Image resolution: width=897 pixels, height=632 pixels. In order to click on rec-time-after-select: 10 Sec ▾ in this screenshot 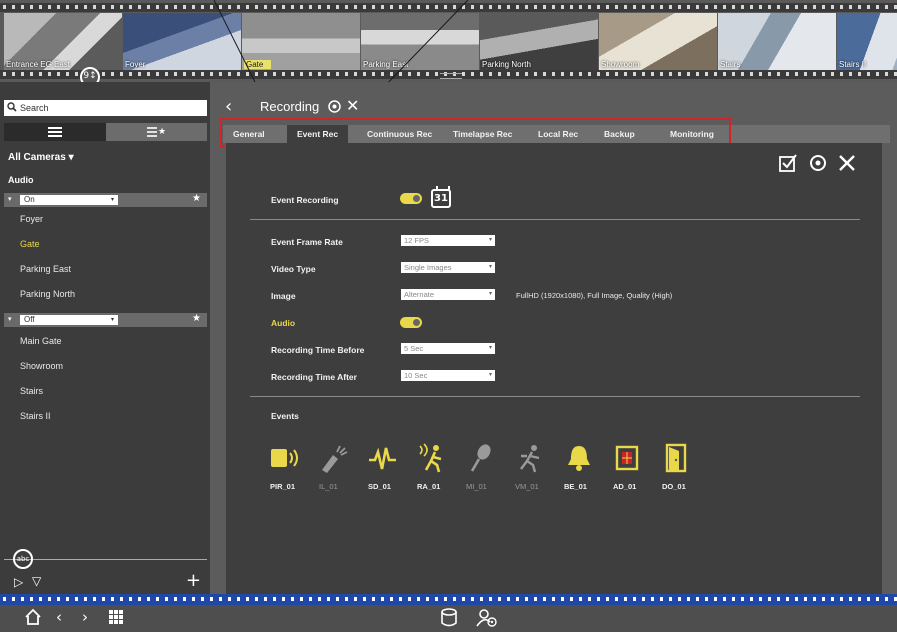, I will do `click(448, 375)`.